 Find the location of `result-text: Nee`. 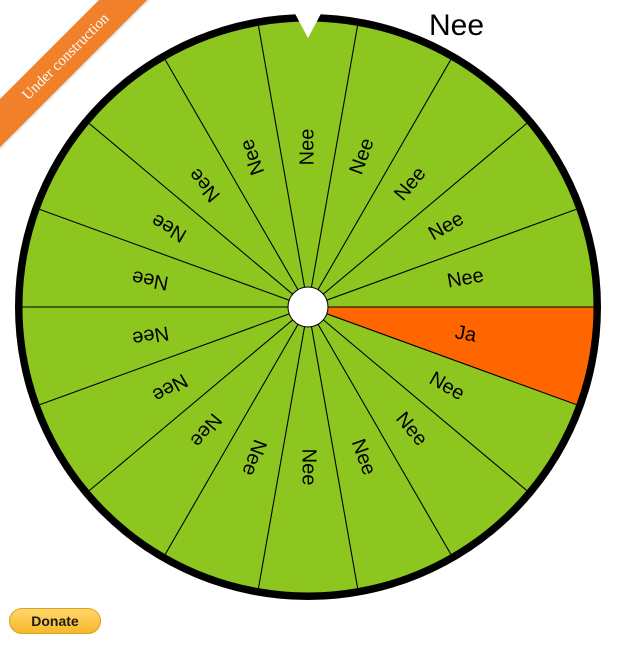

result-text: Nee is located at coordinates (457, 25).